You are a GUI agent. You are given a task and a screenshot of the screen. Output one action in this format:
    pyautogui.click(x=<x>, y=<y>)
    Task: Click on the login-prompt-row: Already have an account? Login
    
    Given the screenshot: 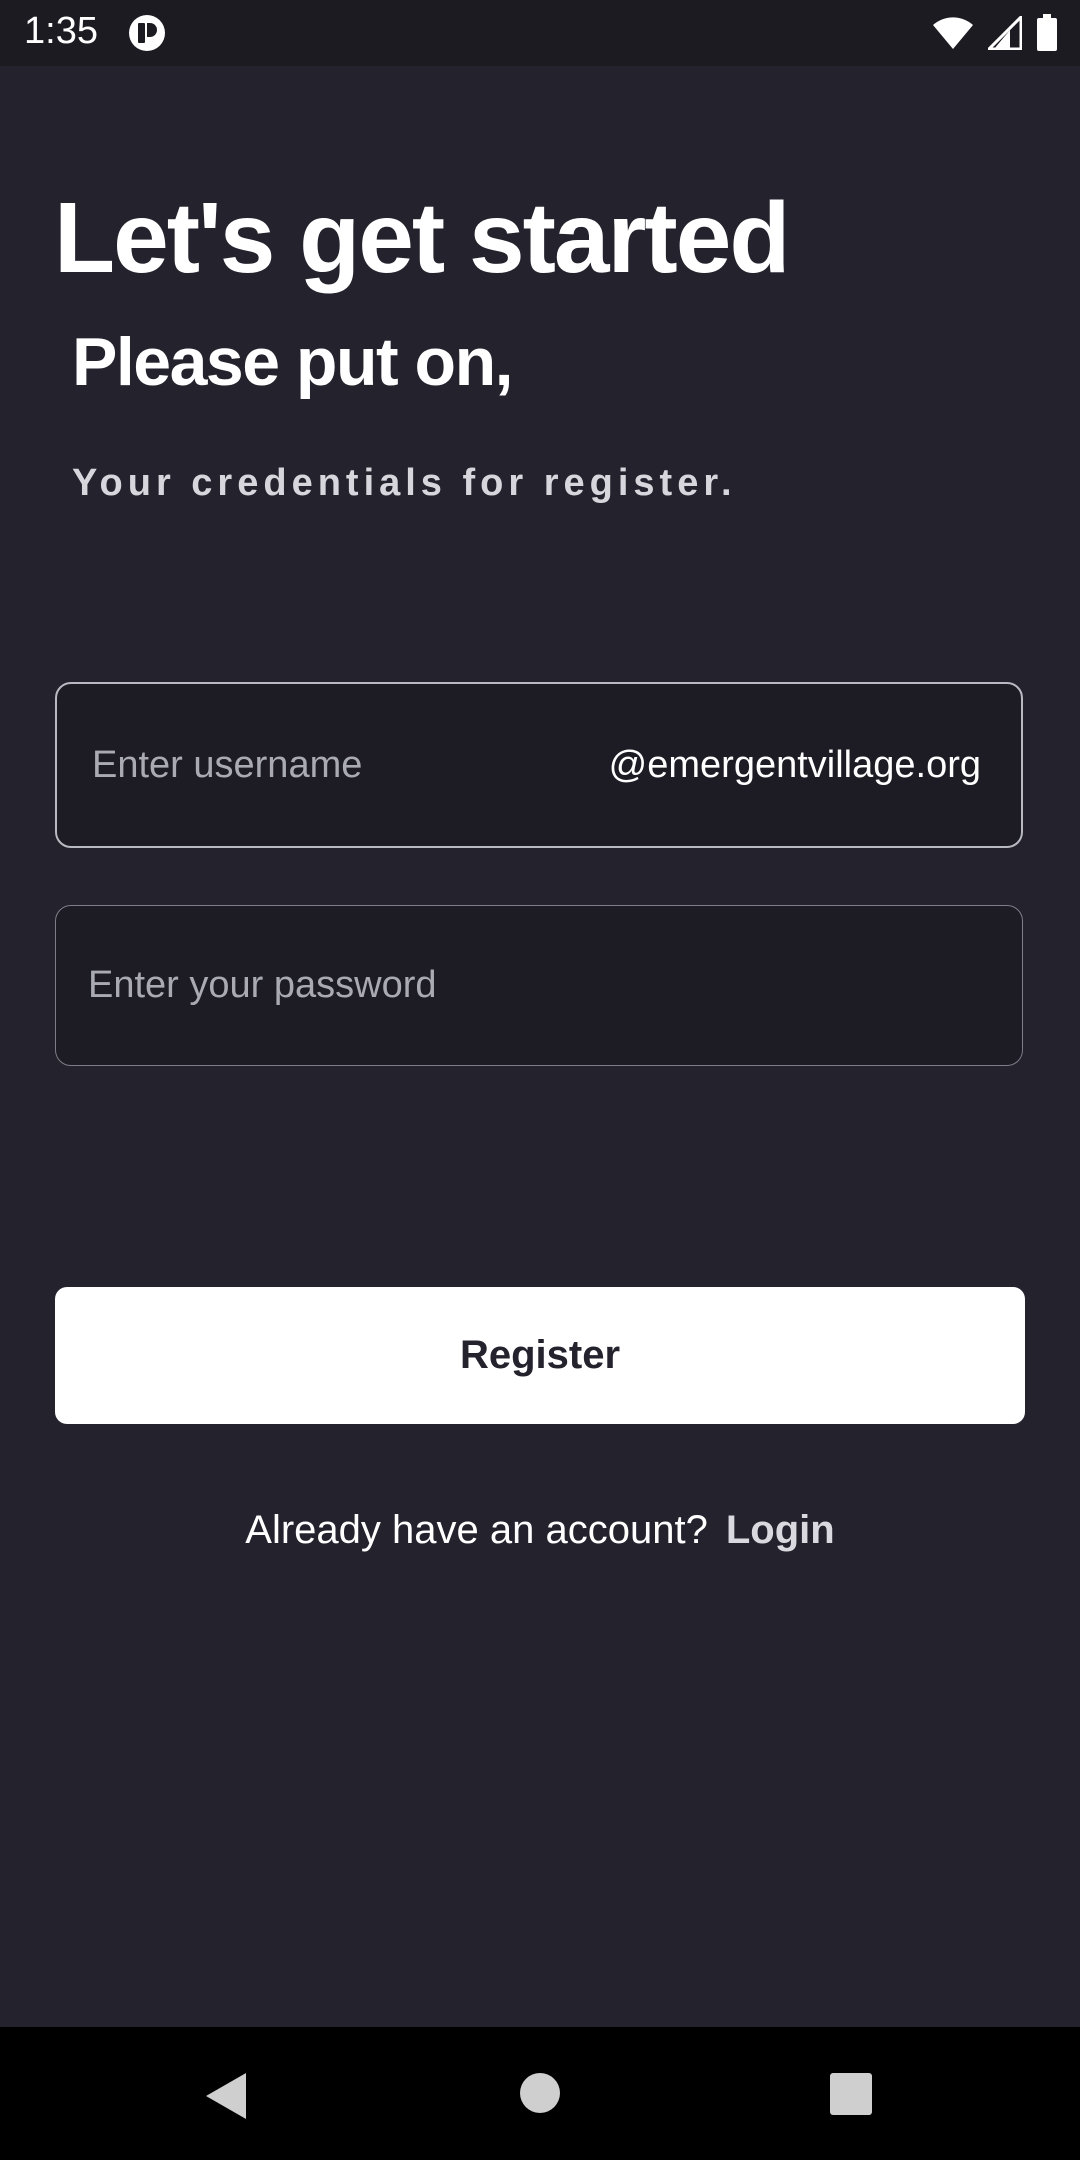 What is the action you would take?
    pyautogui.click(x=540, y=1530)
    